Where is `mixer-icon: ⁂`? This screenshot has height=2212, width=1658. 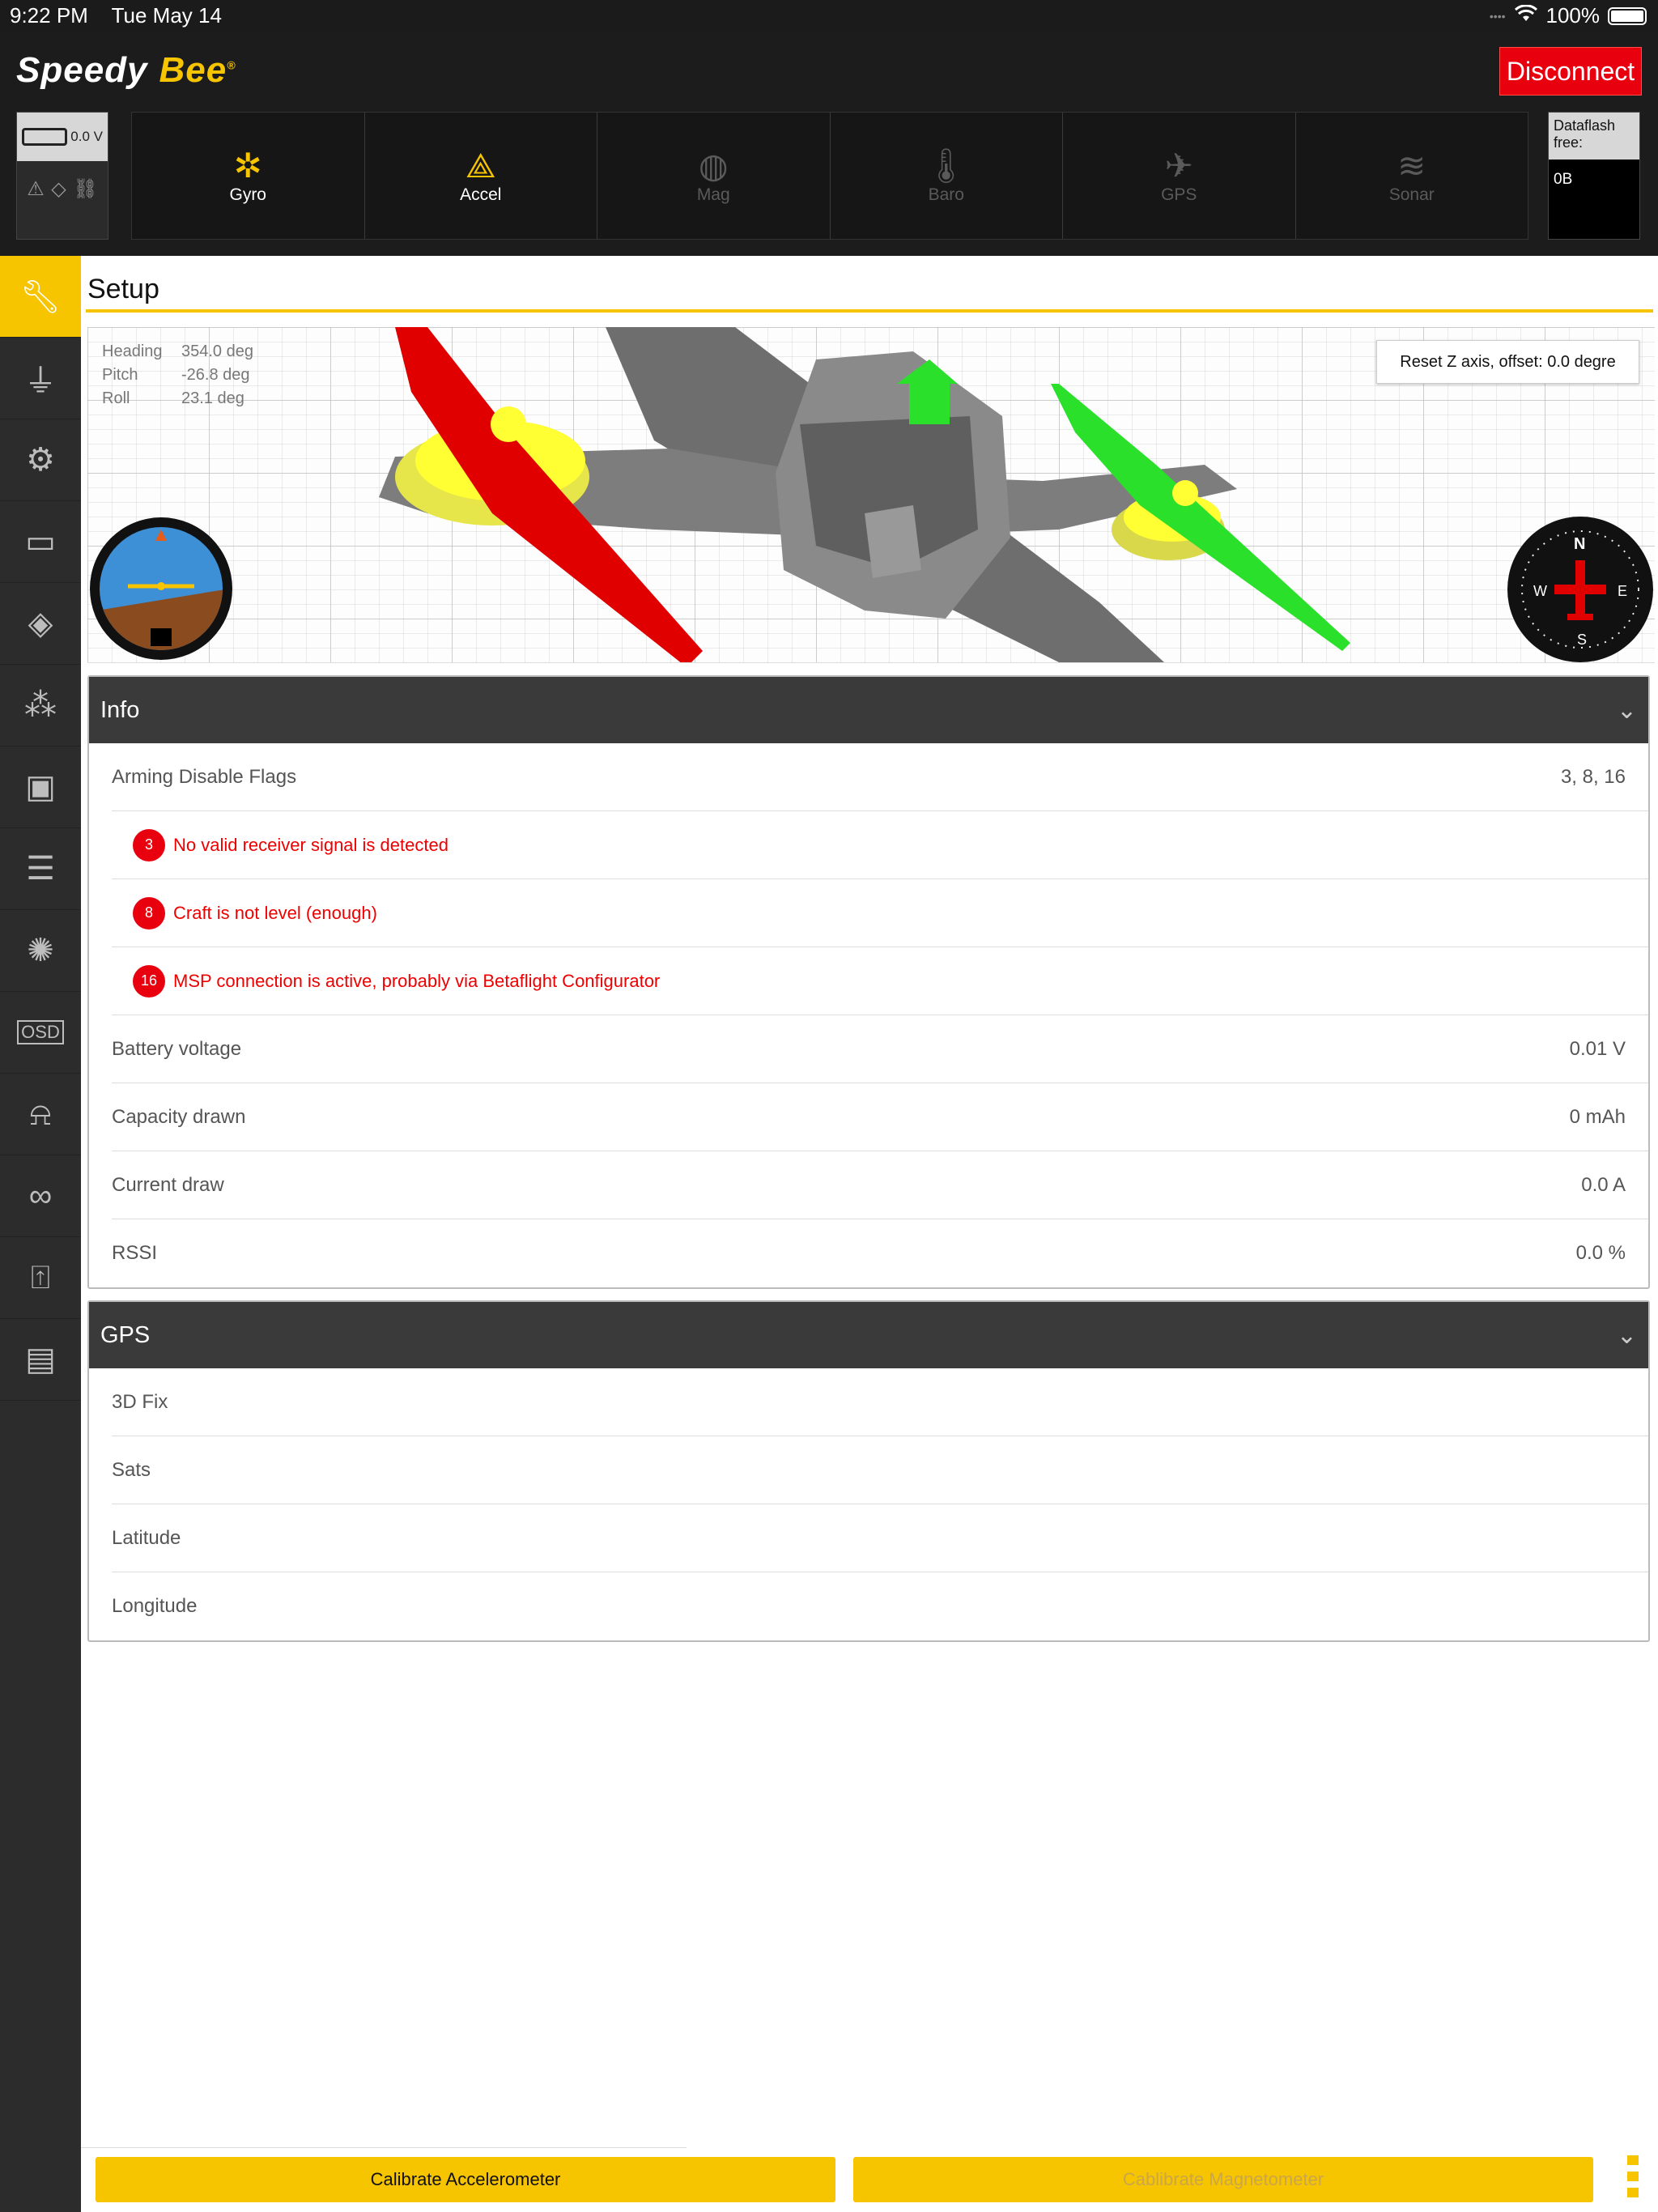 mixer-icon: ⁂ is located at coordinates (40, 705).